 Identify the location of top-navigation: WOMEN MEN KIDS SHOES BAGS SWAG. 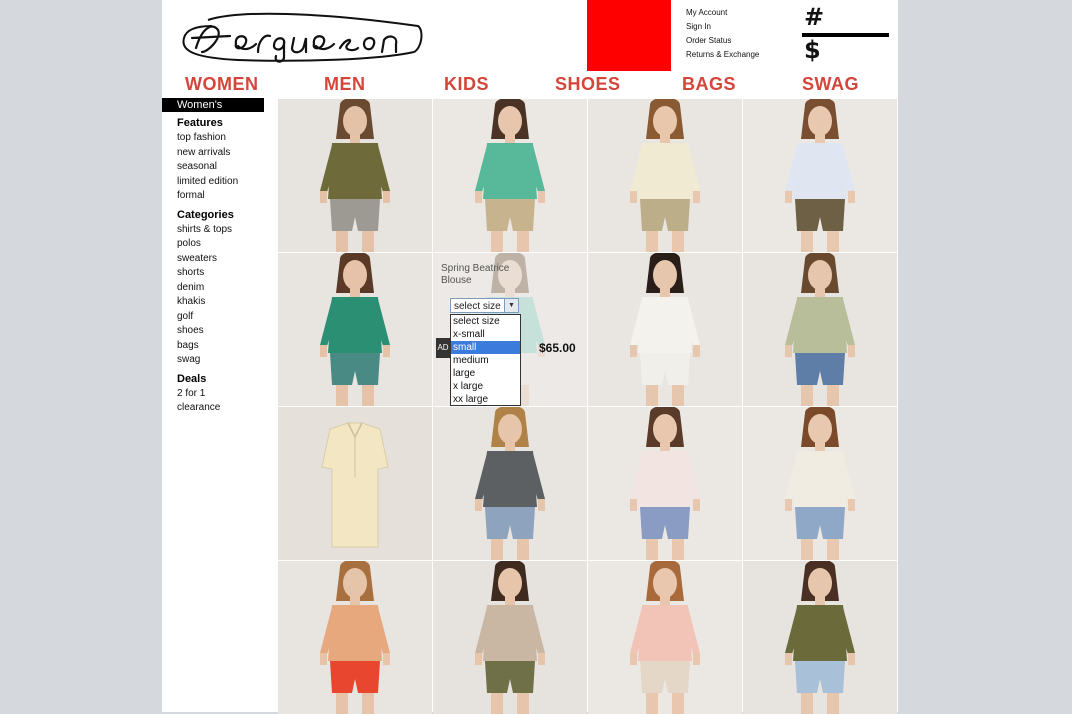
(528, 85).